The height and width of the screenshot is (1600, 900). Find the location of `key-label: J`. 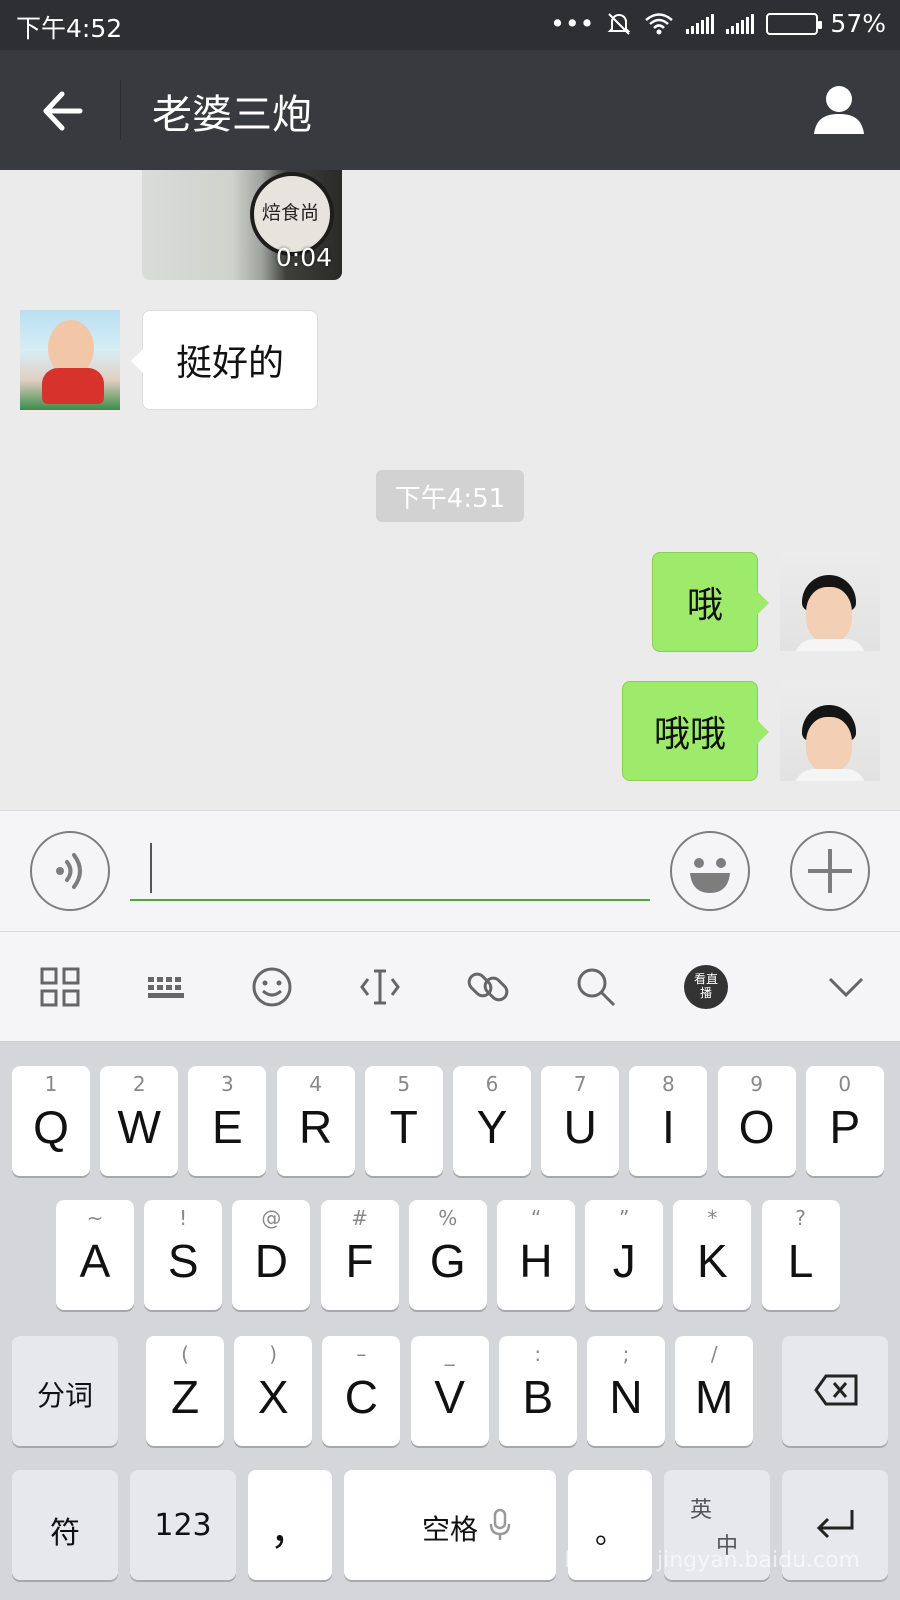

key-label: J is located at coordinates (624, 1261).